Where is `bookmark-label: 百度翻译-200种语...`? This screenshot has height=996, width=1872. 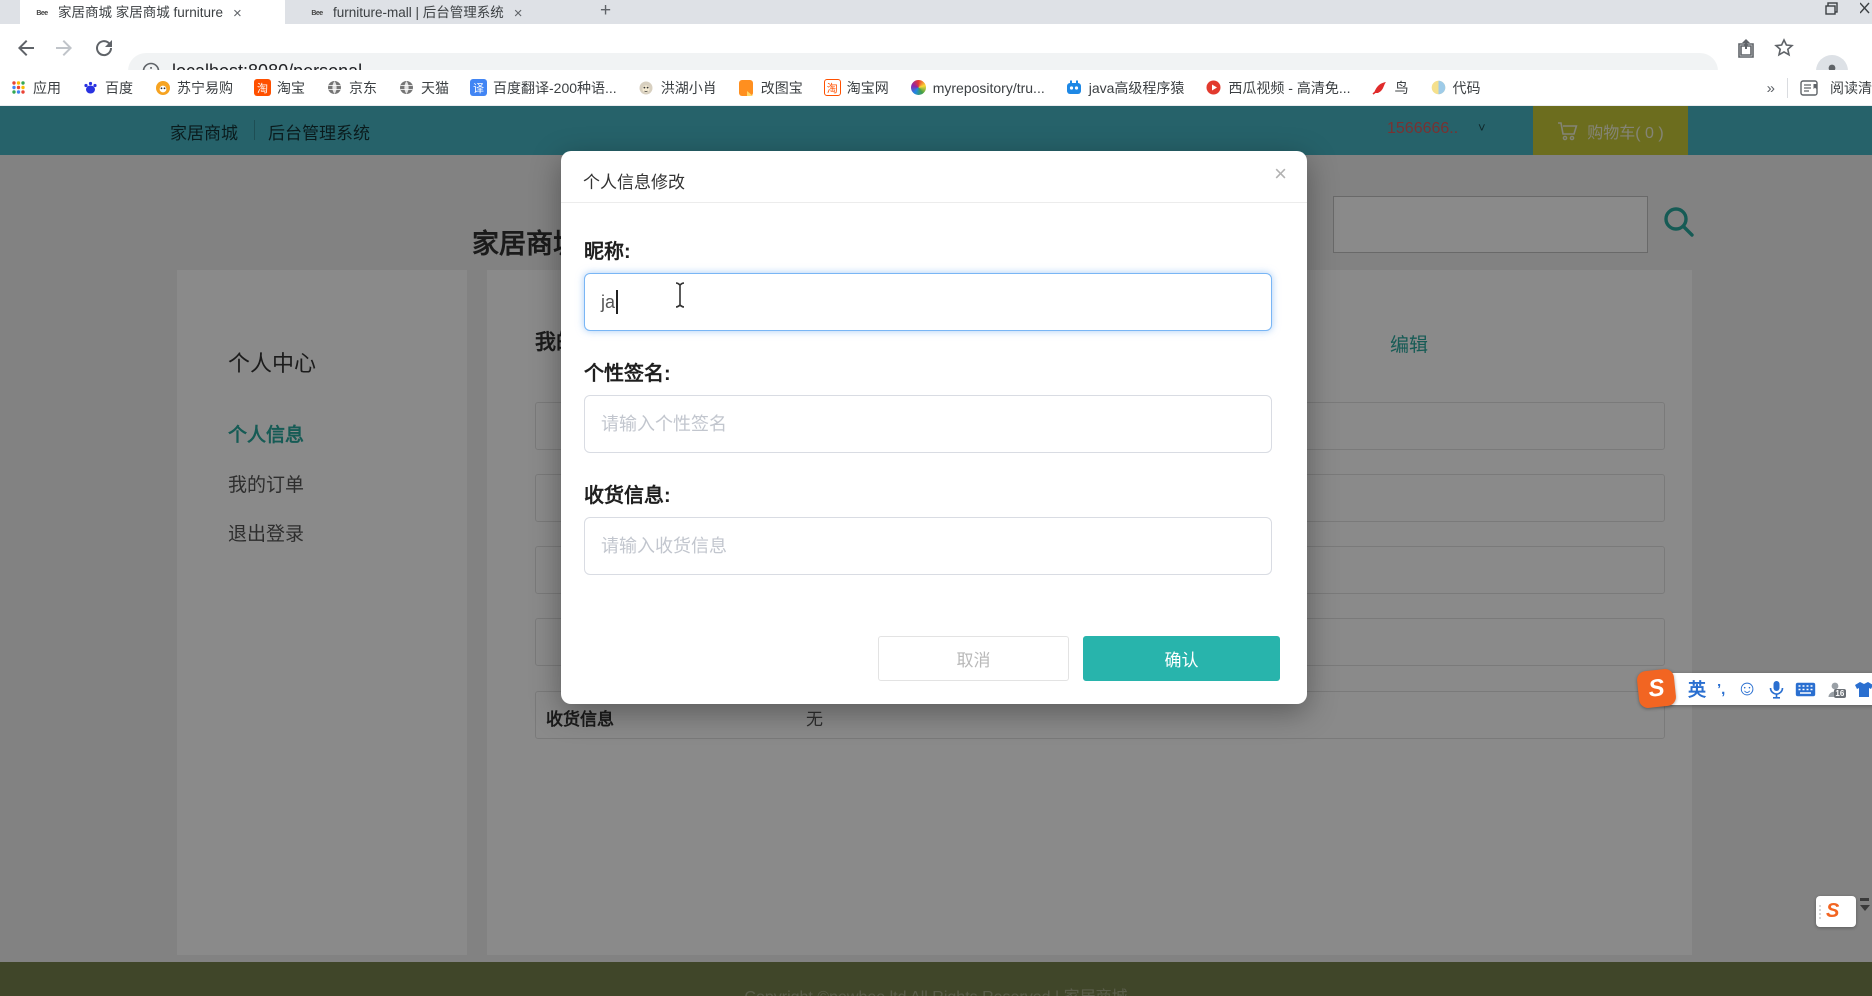 bookmark-label: 百度翻译-200种语... is located at coordinates (555, 87).